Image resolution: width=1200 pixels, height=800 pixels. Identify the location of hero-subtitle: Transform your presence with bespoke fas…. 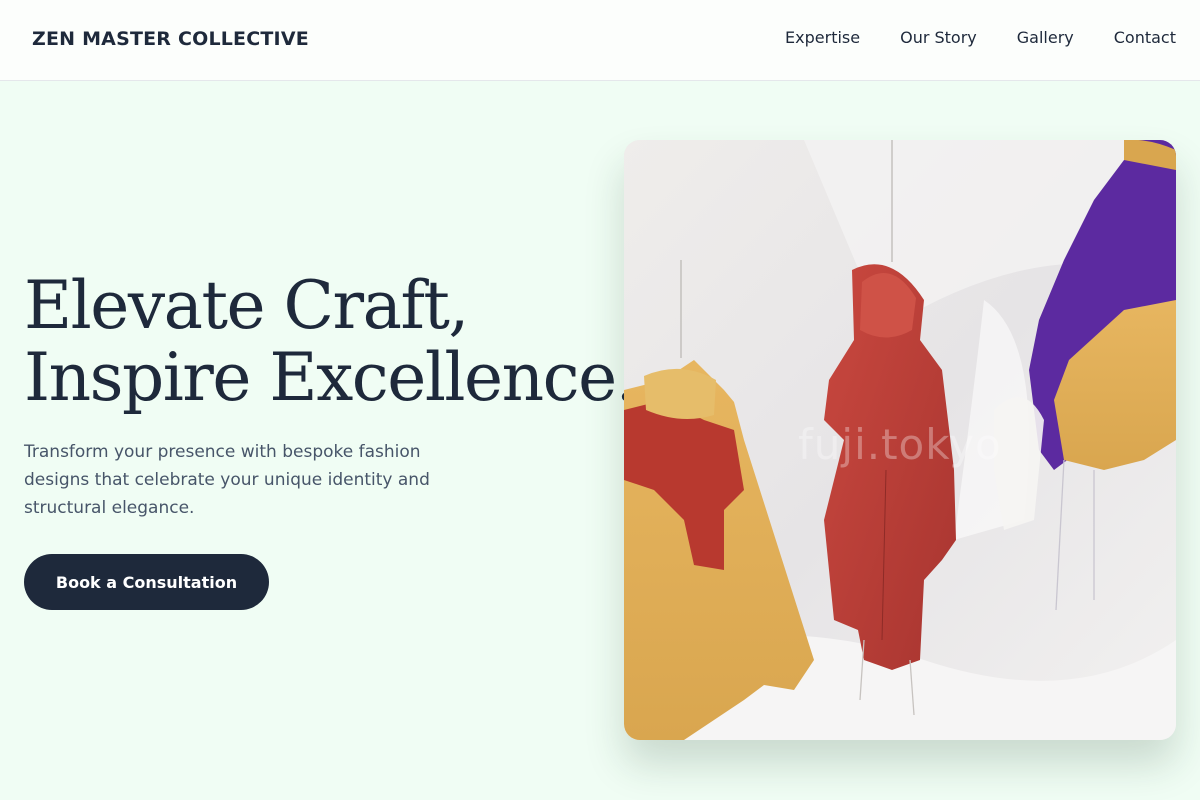
(227, 480).